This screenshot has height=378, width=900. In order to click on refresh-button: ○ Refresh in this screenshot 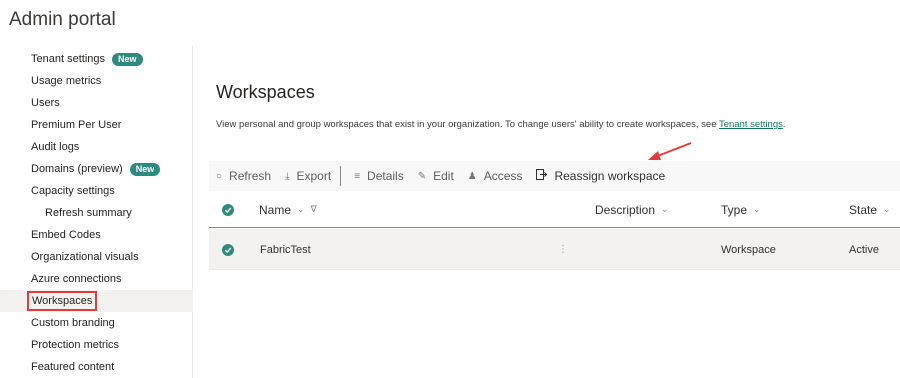, I will do `click(243, 176)`.